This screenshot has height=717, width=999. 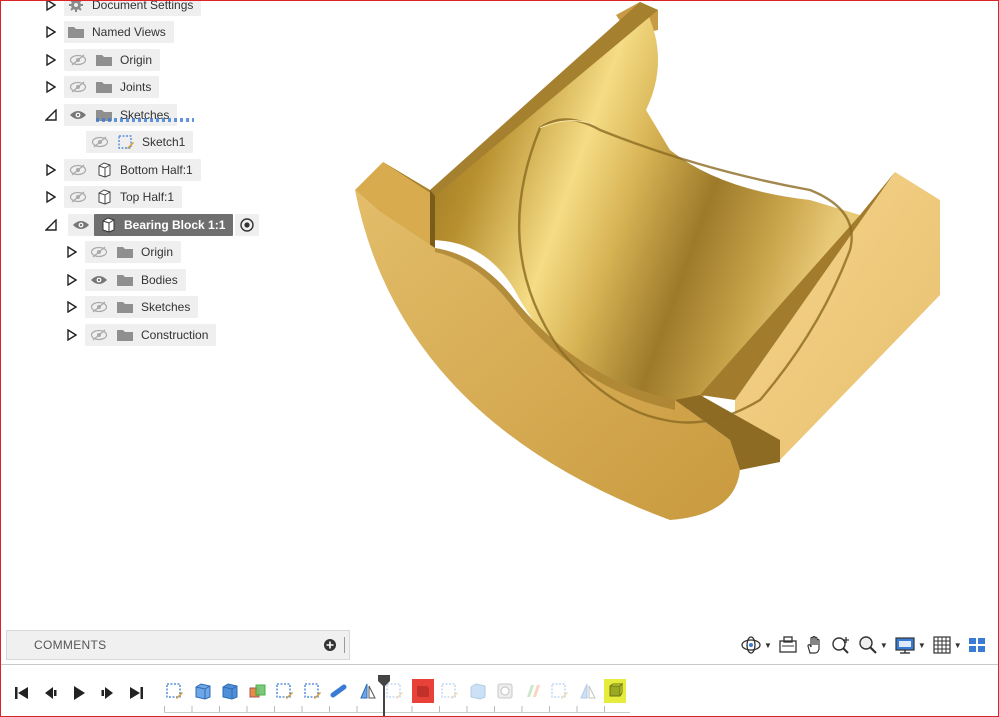 What do you see at coordinates (340, 691) in the screenshot?
I see `pipe-icon` at bounding box center [340, 691].